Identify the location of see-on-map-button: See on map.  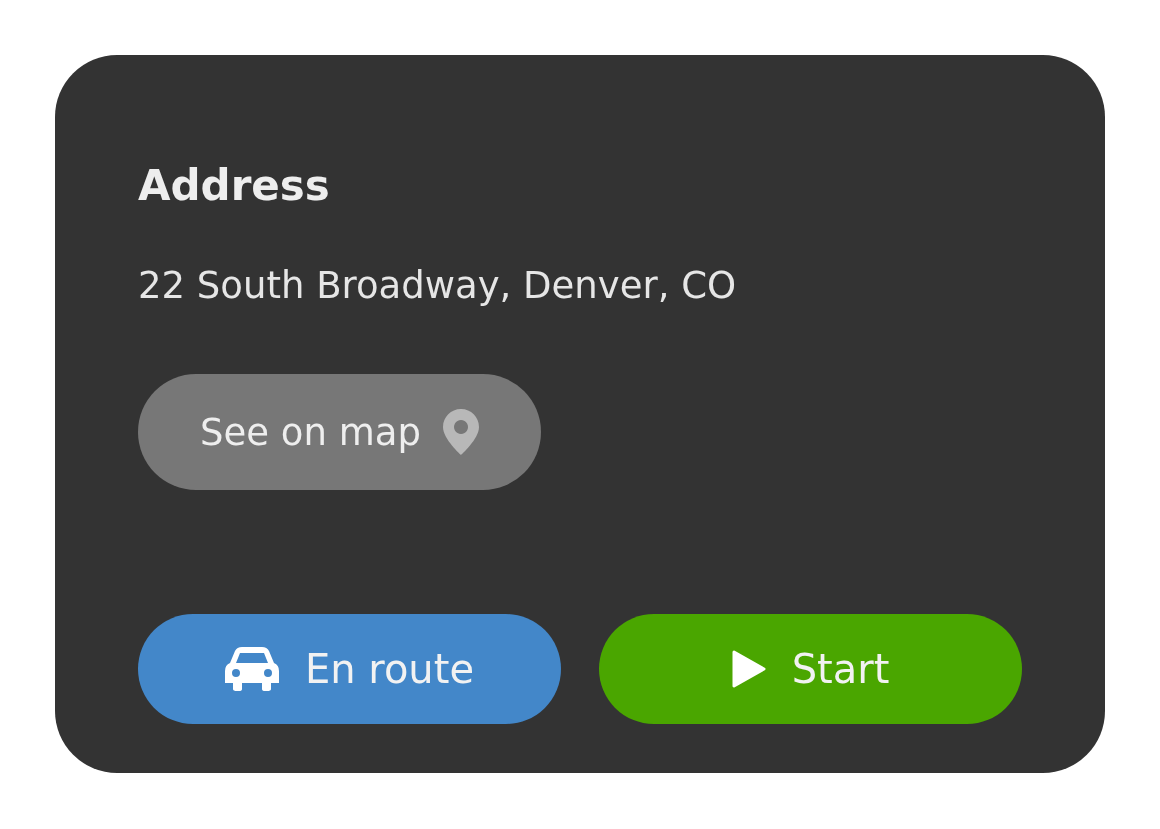
(339, 432).